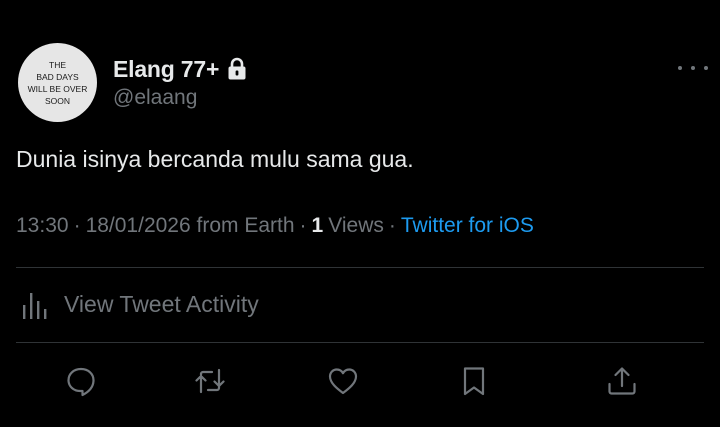 Image resolution: width=720 pixels, height=427 pixels. I want to click on tweet-time: 13:30, so click(42, 226).